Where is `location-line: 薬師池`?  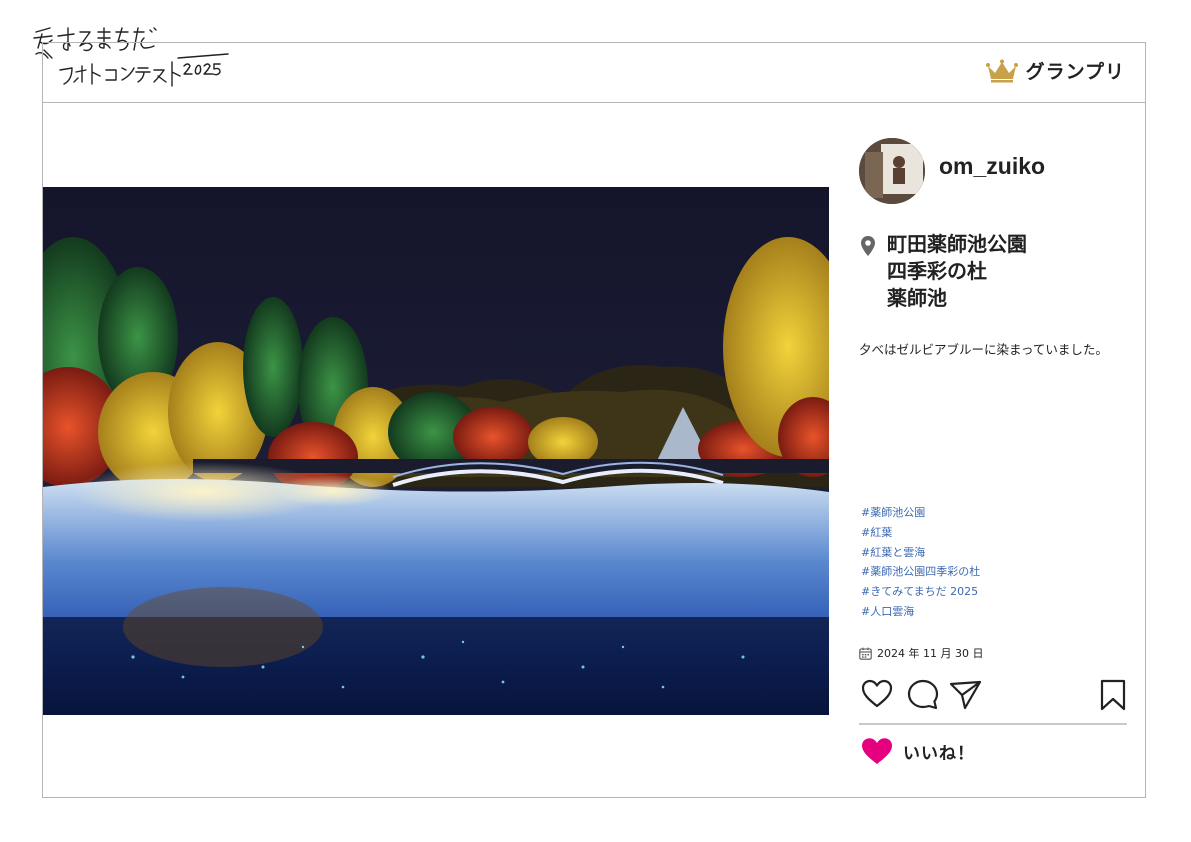 location-line: 薬師池 is located at coordinates (917, 298).